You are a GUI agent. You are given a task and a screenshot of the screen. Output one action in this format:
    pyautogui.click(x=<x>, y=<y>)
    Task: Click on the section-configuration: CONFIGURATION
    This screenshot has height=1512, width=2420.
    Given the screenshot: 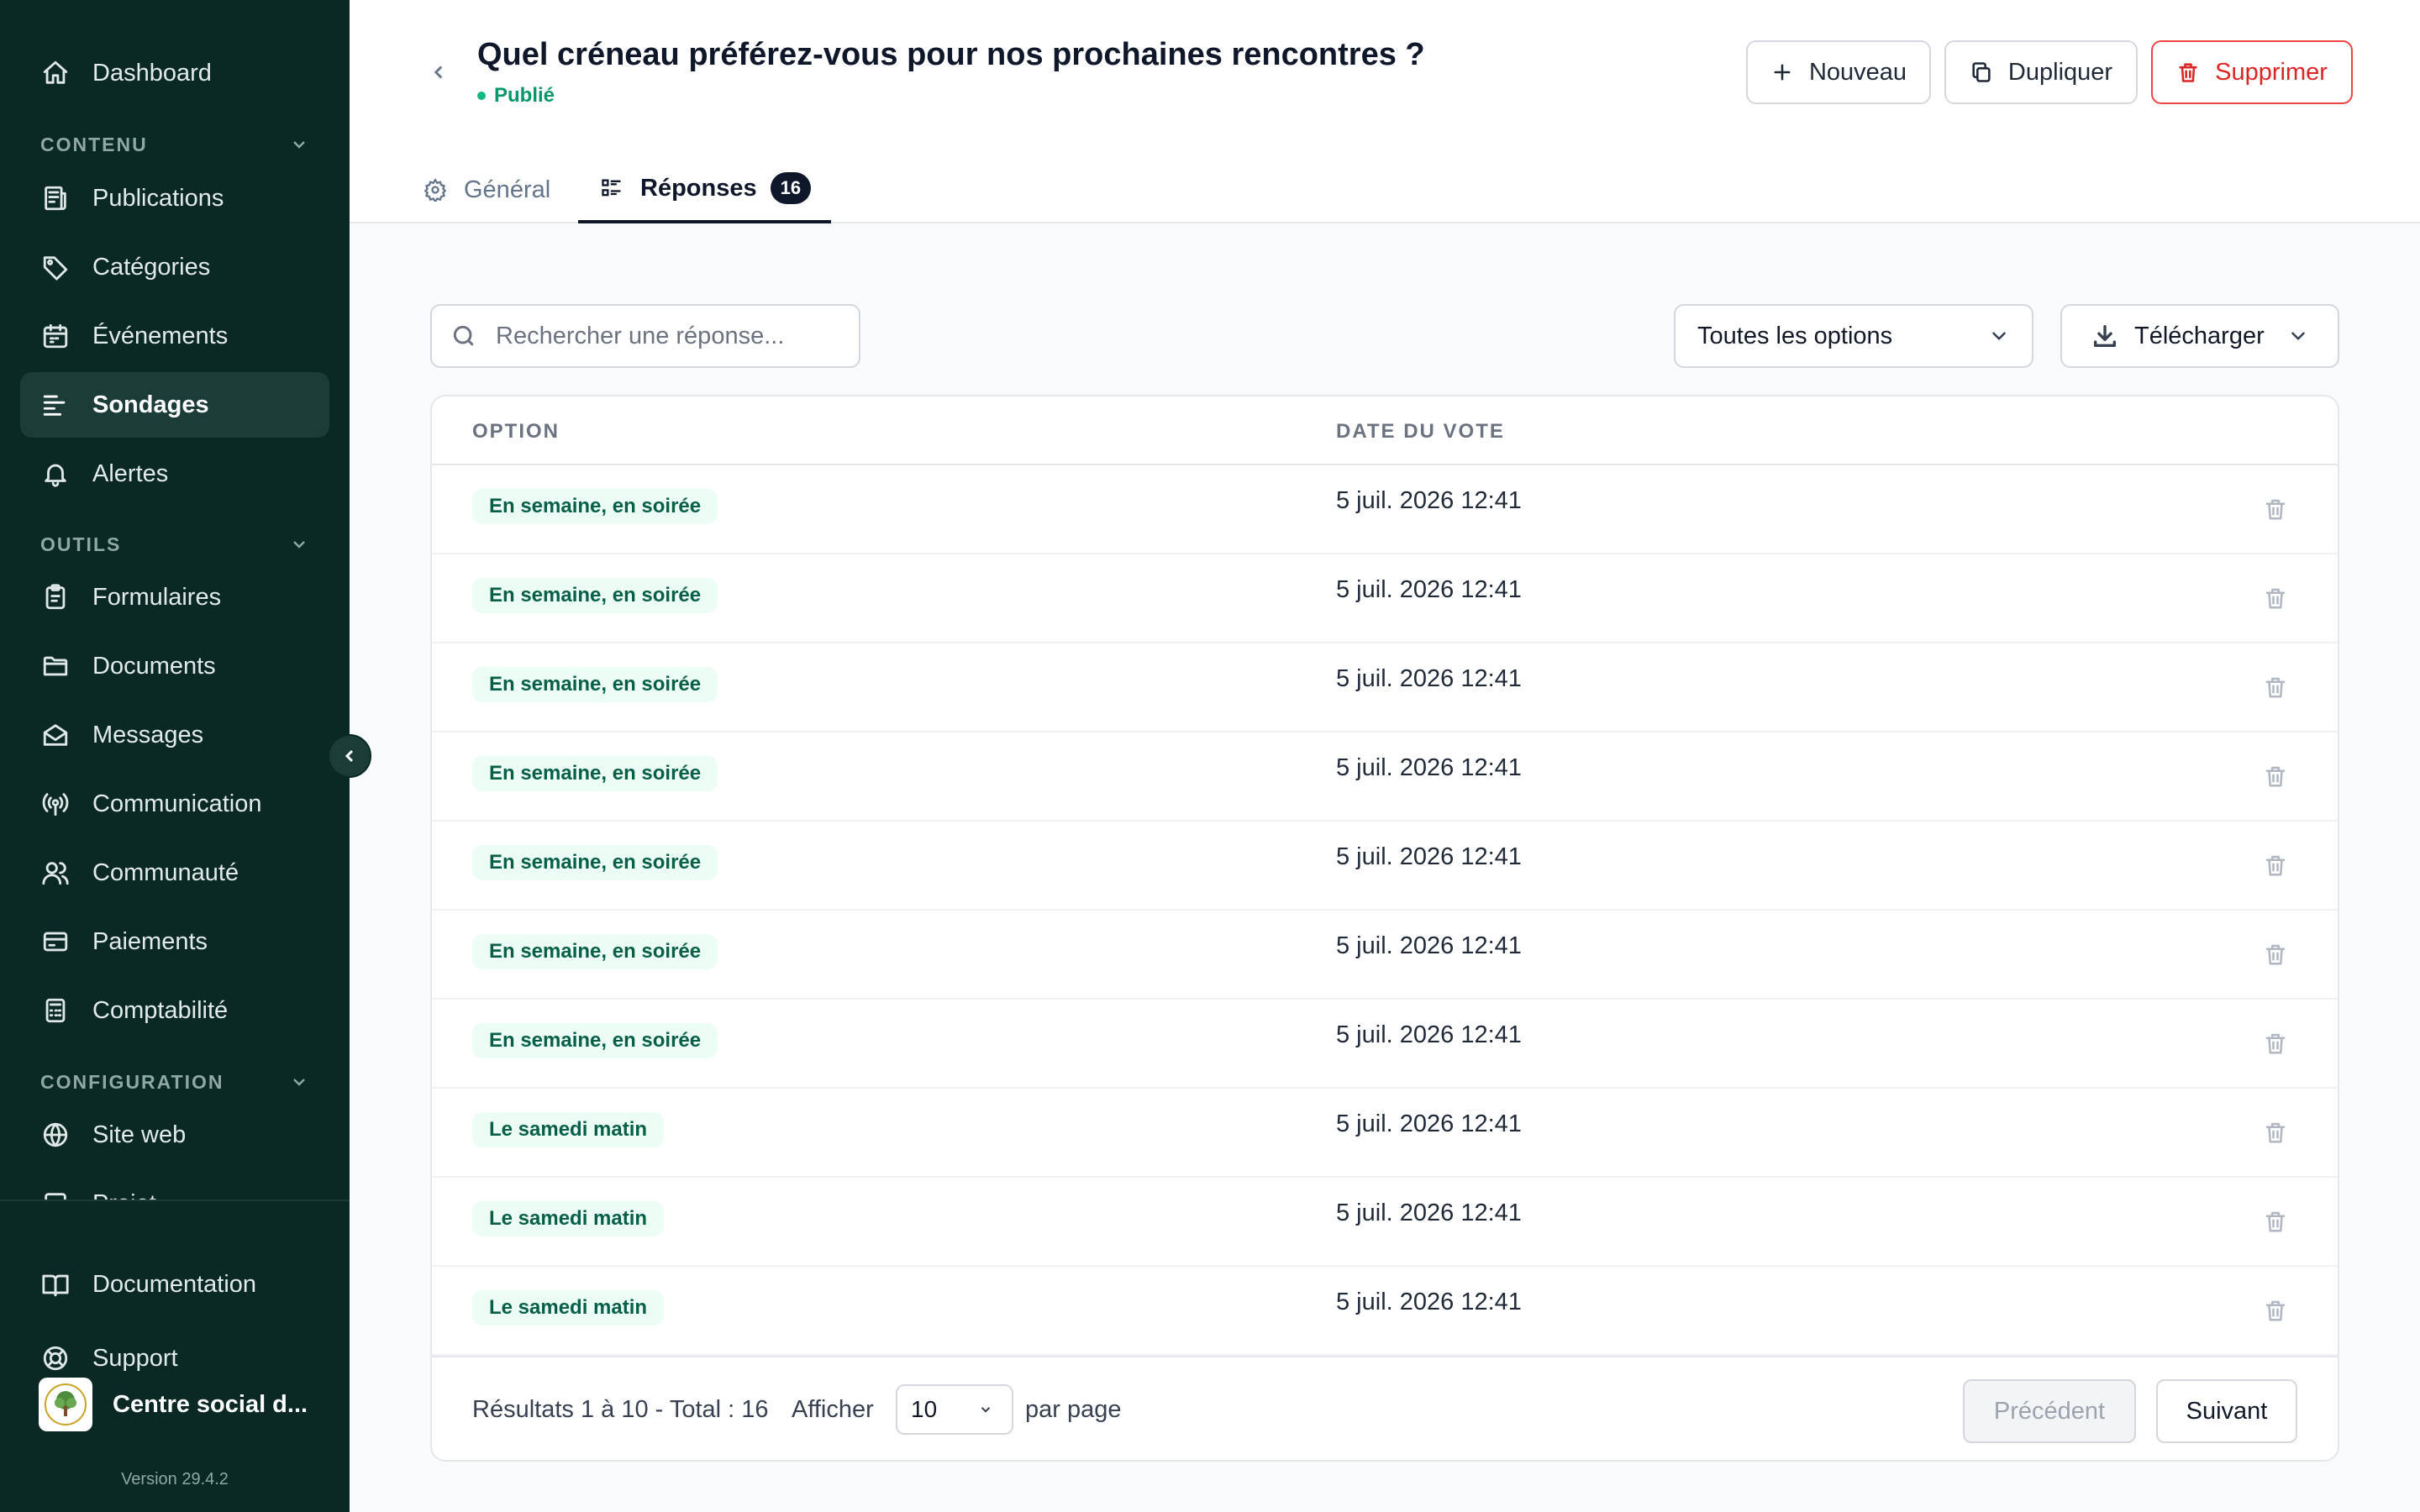 What is the action you would take?
    pyautogui.click(x=174, y=1082)
    